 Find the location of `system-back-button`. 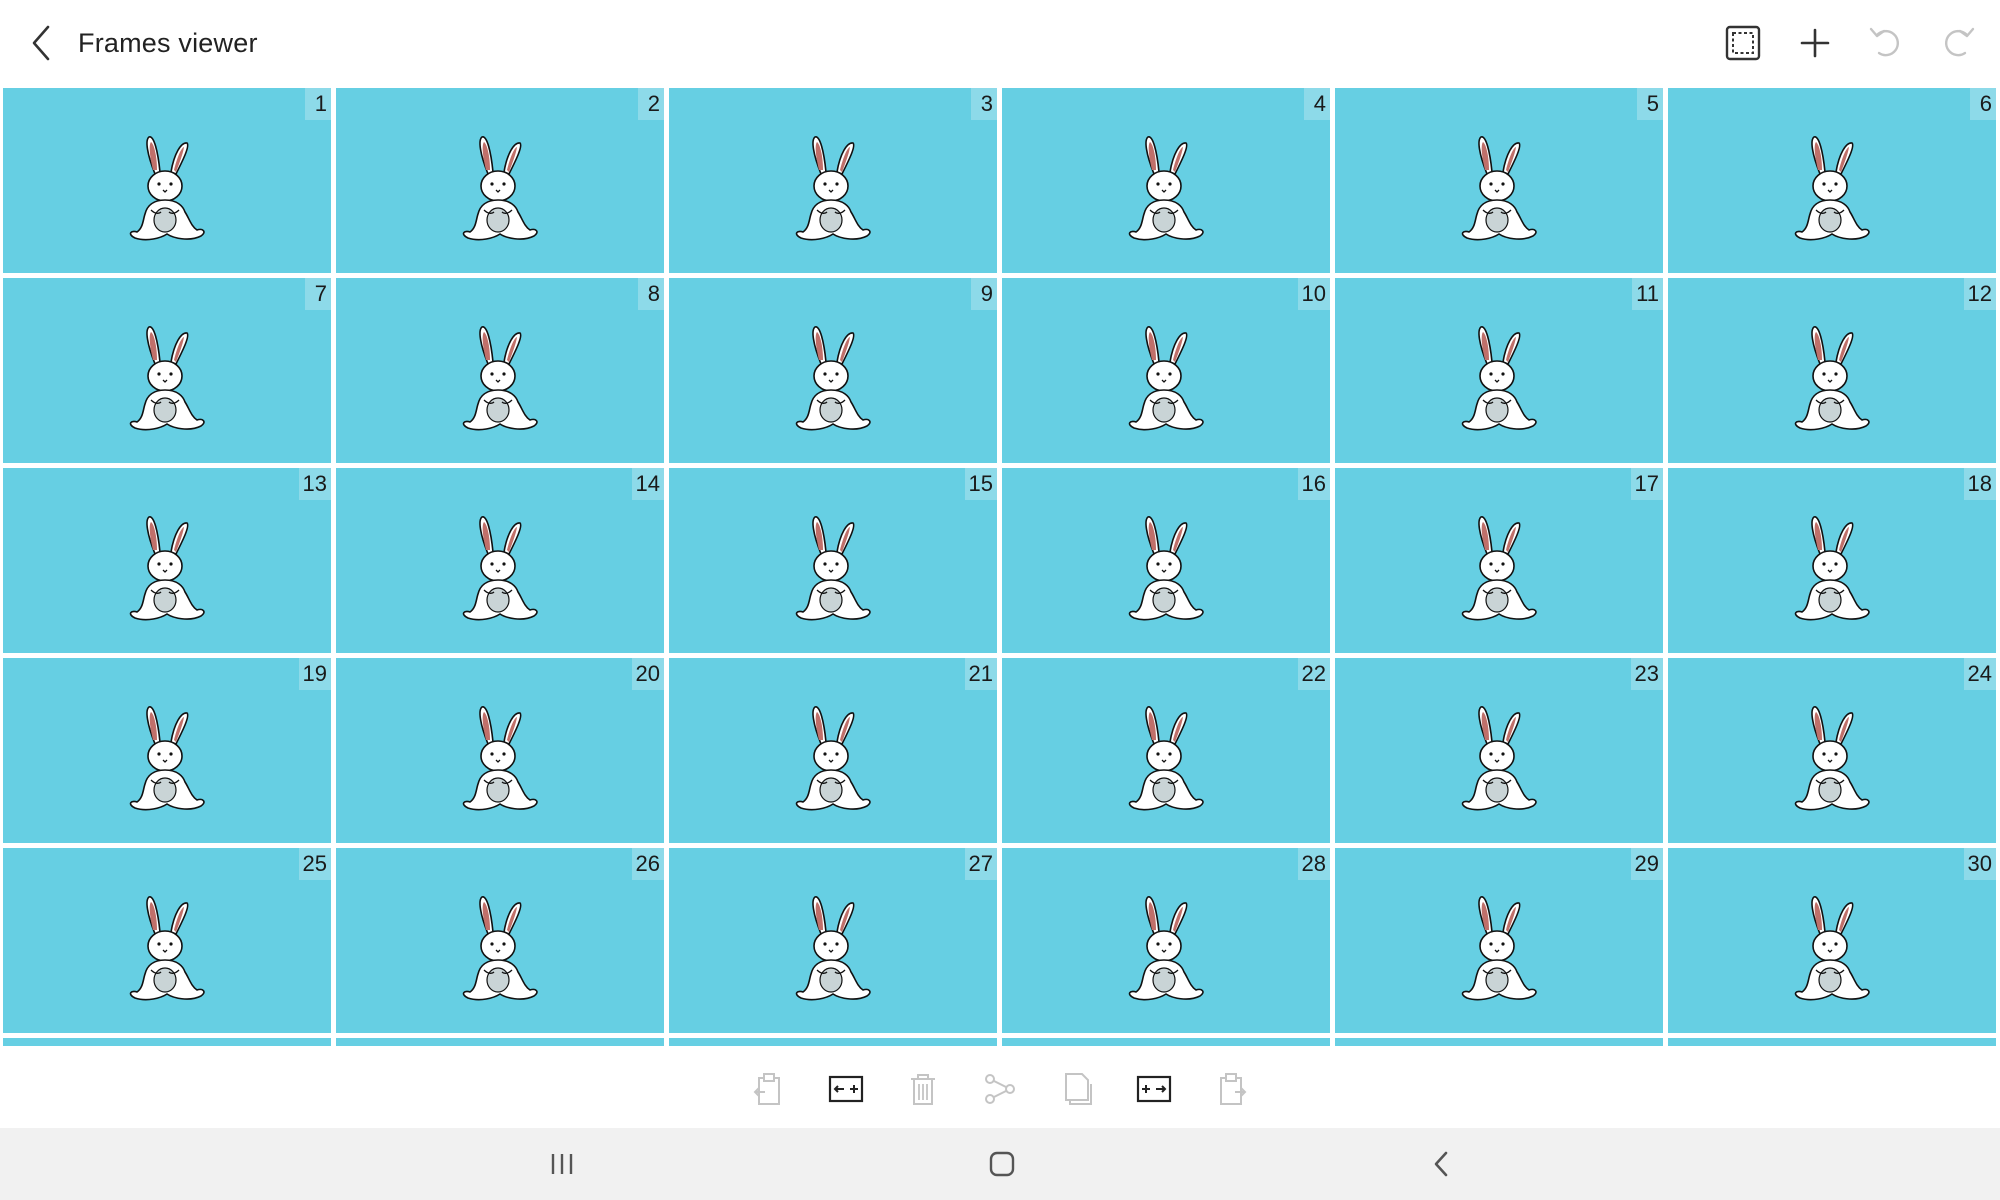

system-back-button is located at coordinates (1442, 1164).